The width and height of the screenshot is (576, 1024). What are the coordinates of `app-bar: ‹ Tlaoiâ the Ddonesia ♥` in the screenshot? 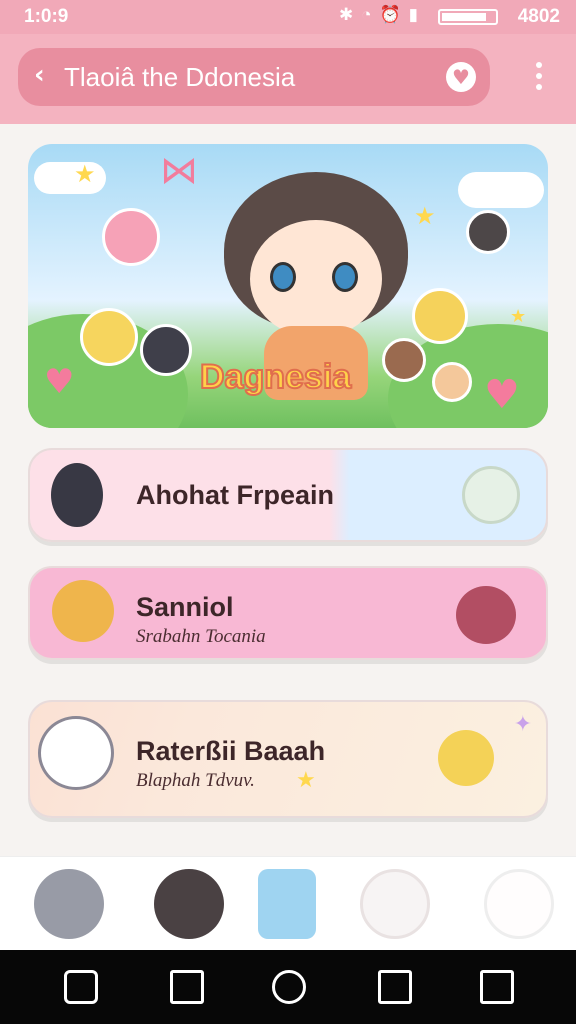 It's located at (288, 79).